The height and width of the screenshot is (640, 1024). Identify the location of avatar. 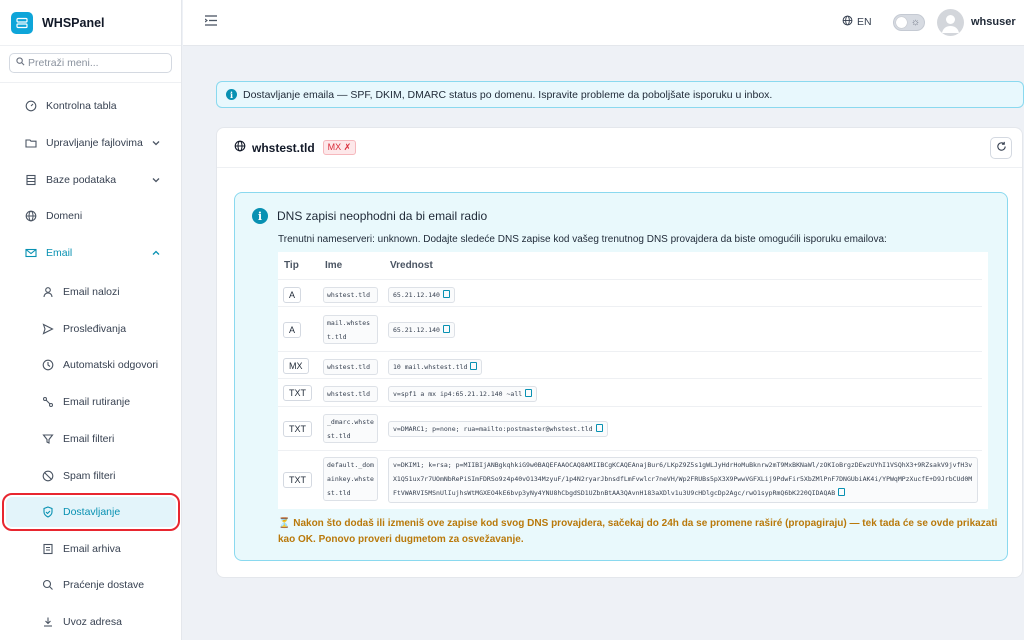
(950, 22).